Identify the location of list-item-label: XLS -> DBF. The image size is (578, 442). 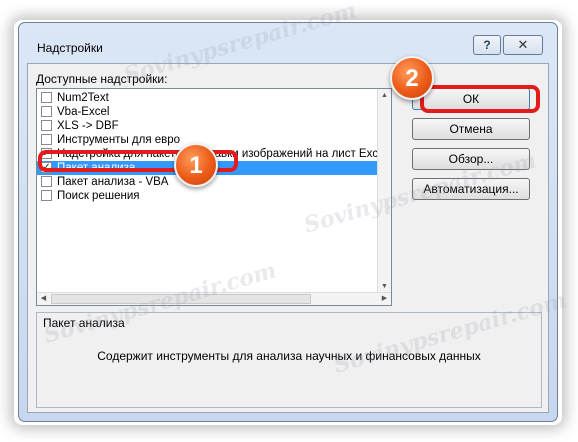
(88, 126).